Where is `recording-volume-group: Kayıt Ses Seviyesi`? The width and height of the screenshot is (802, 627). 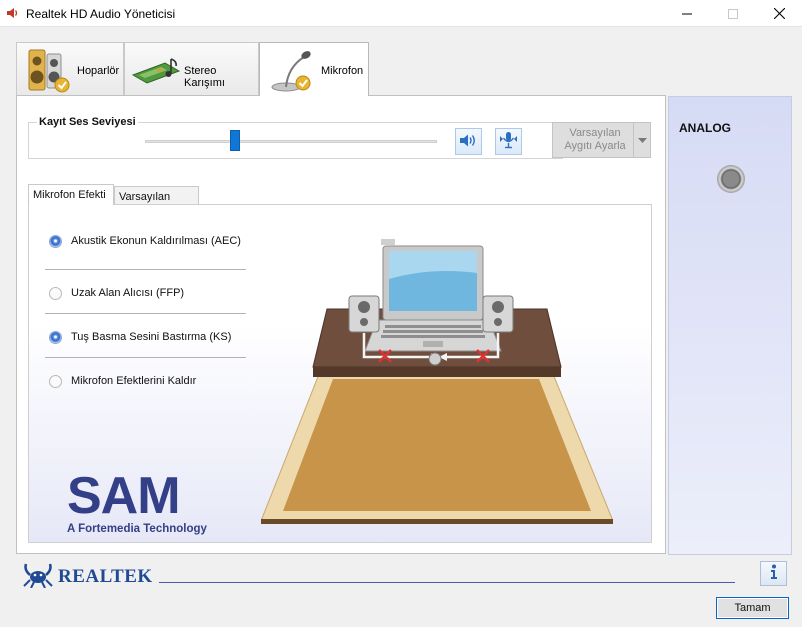 recording-volume-group: Kayıt Ses Seviyesi is located at coordinates (295, 137).